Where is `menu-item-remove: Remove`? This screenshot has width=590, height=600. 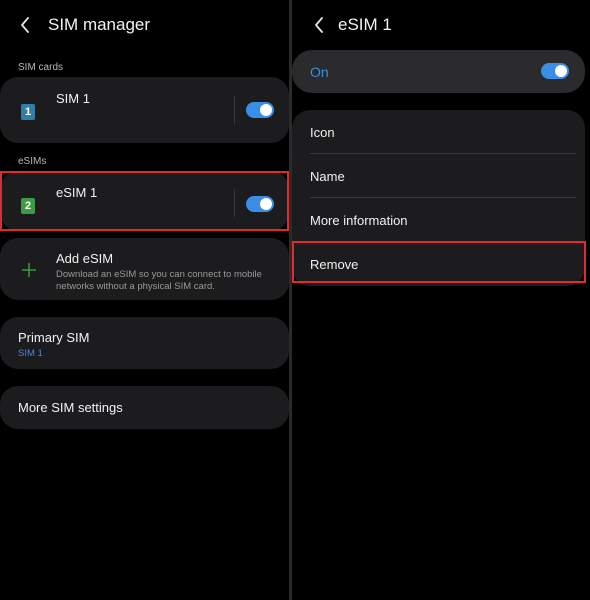
menu-item-remove: Remove is located at coordinates (334, 264).